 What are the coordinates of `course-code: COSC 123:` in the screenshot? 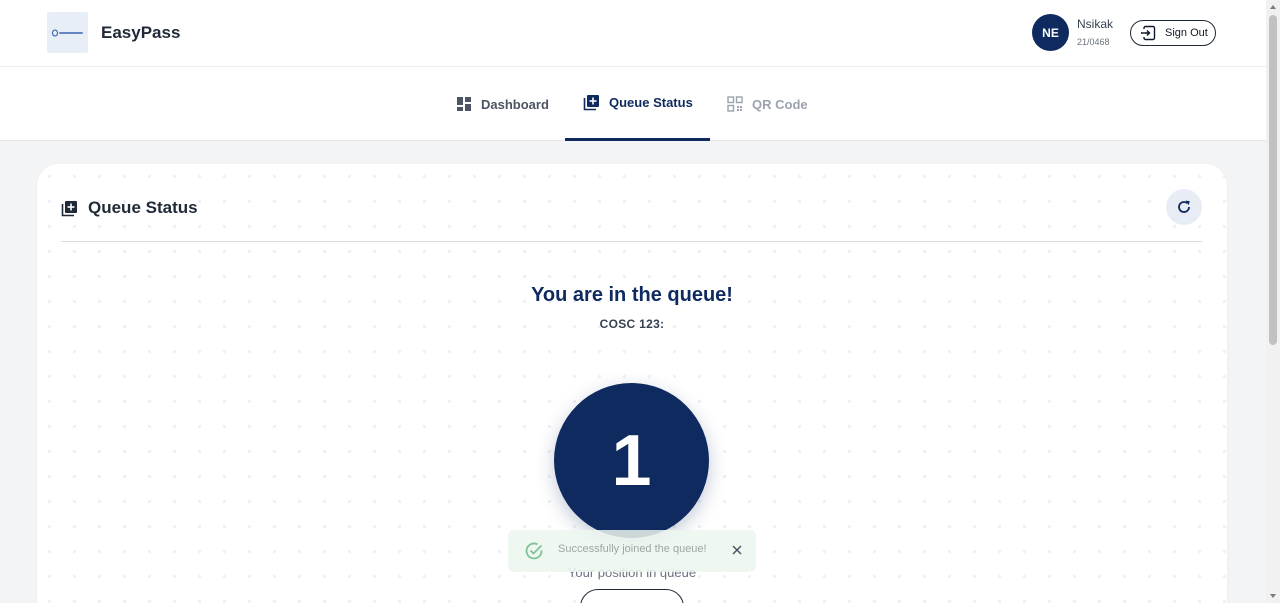 It's located at (632, 324).